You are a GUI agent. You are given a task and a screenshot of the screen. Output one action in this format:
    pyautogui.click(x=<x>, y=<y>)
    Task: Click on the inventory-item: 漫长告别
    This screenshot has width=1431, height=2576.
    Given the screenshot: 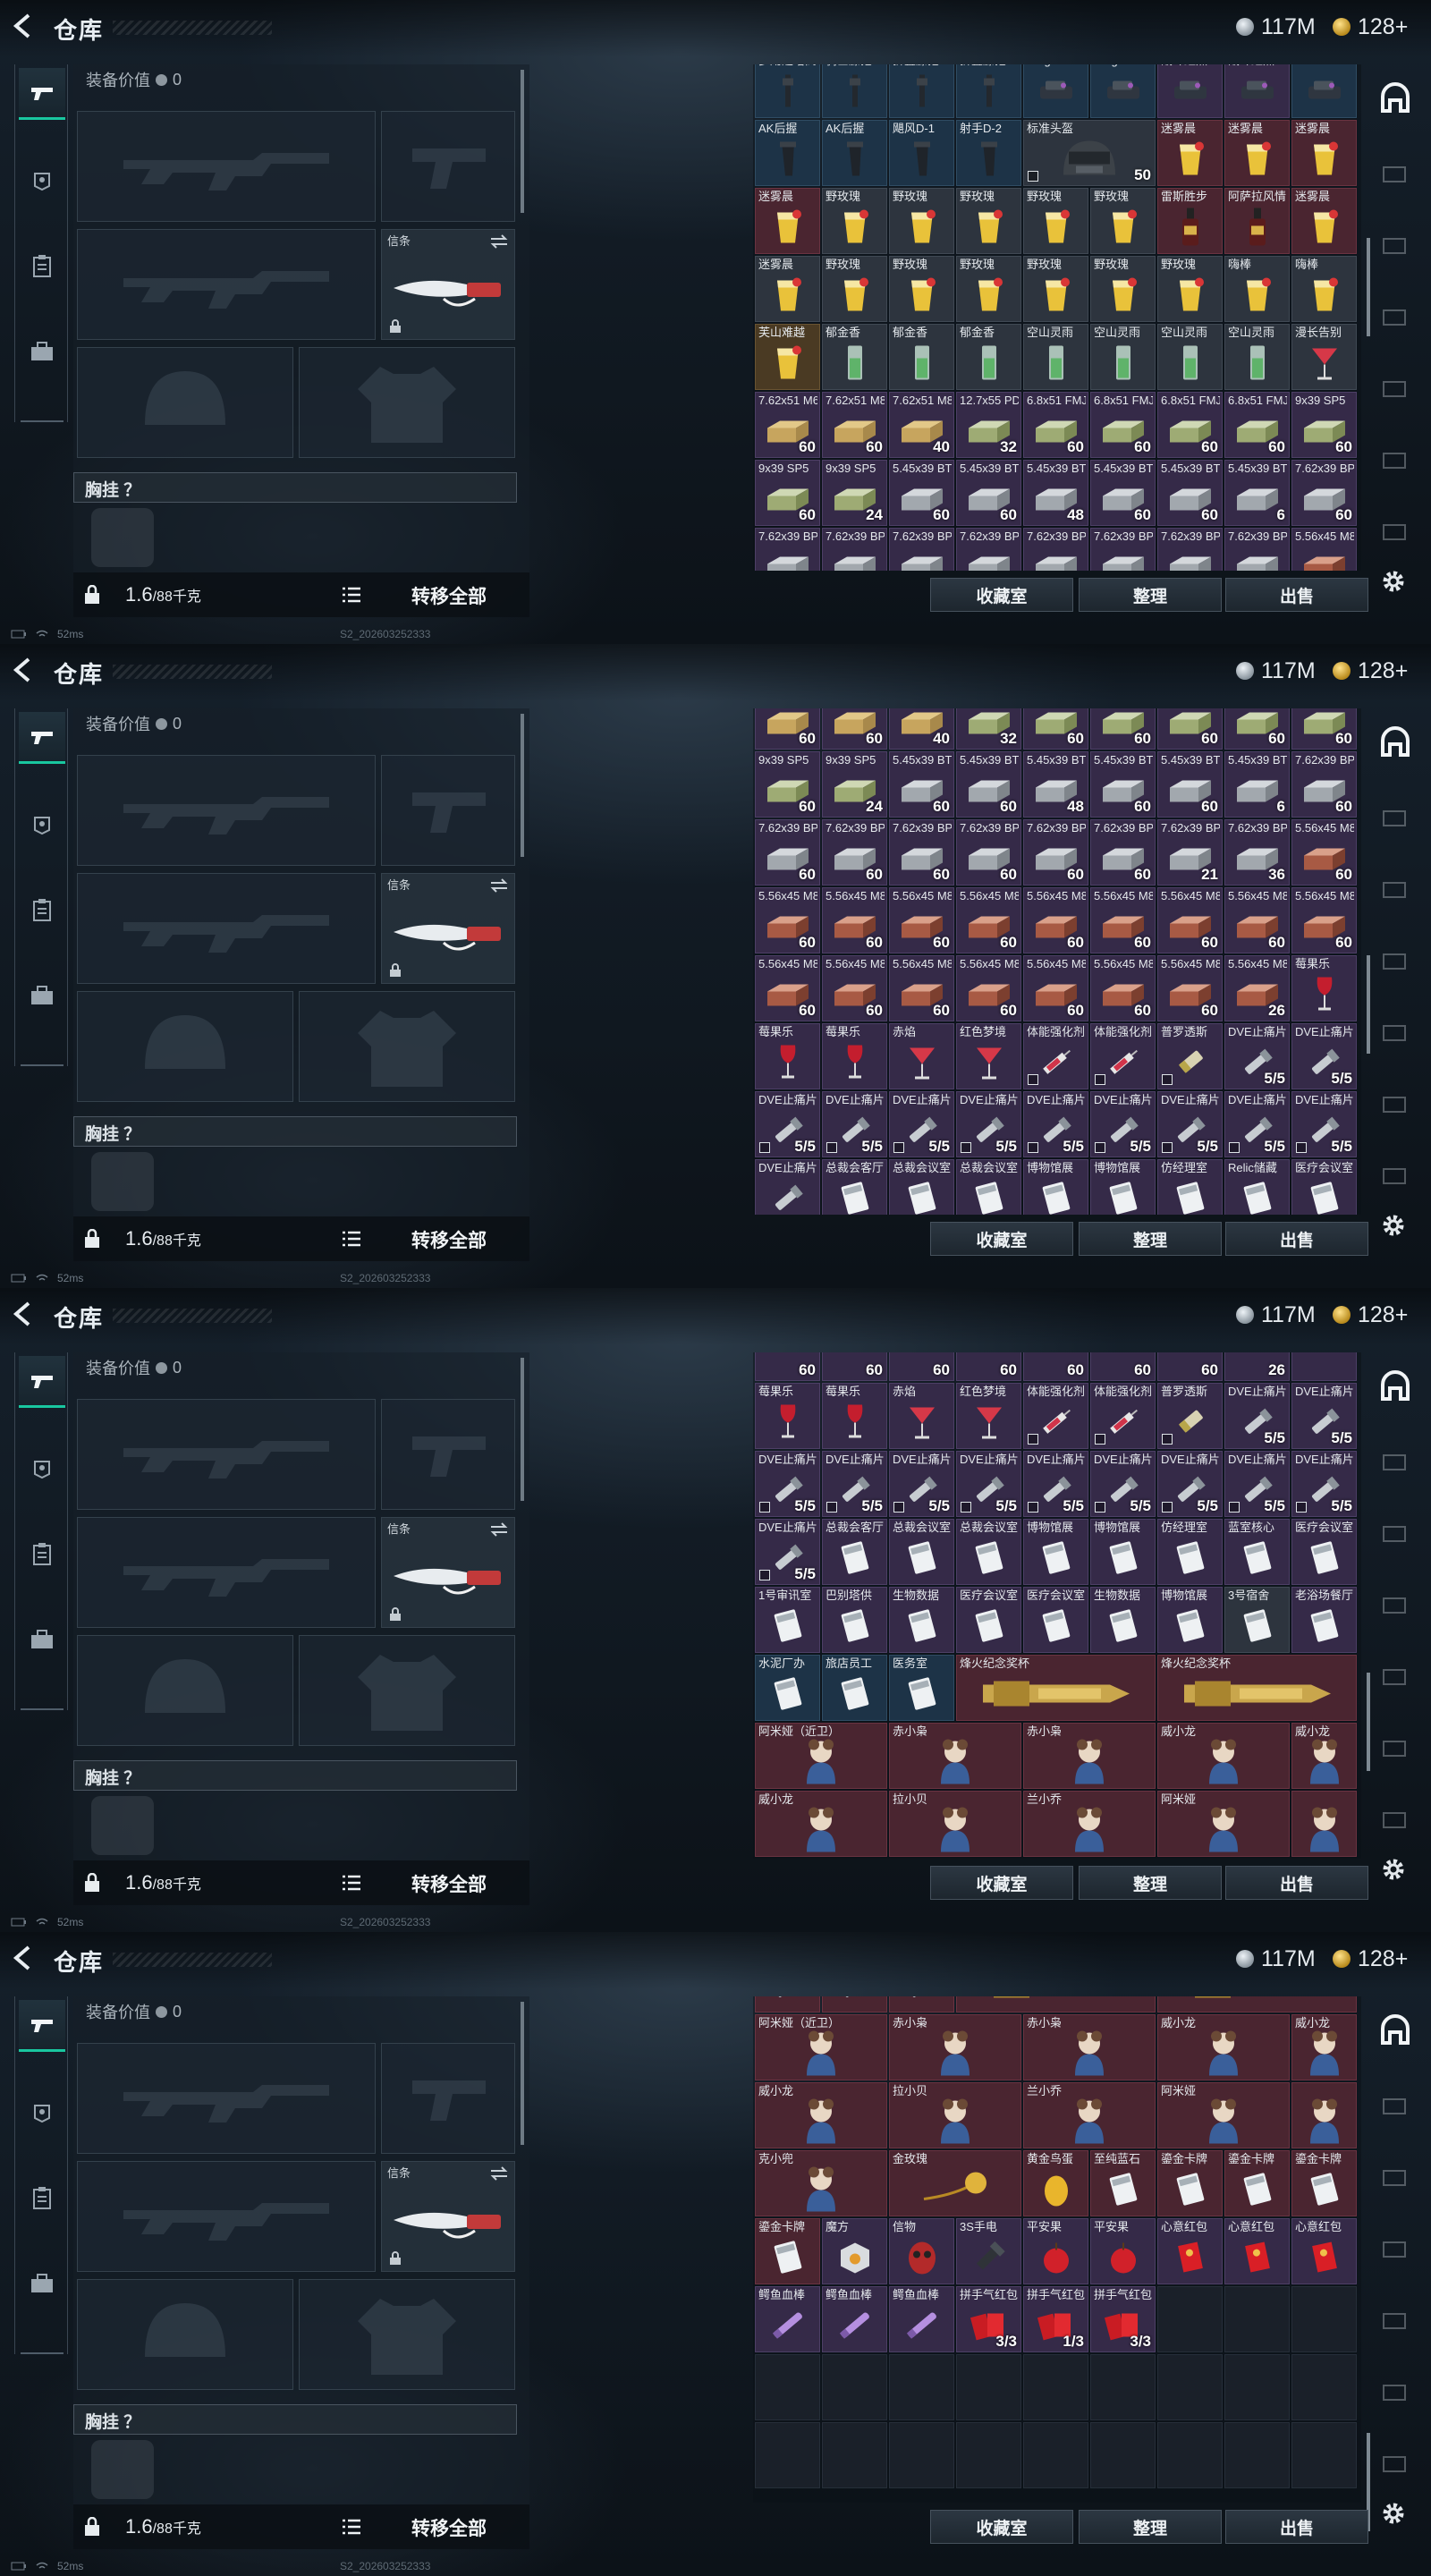 What is the action you would take?
    pyautogui.click(x=1324, y=357)
    